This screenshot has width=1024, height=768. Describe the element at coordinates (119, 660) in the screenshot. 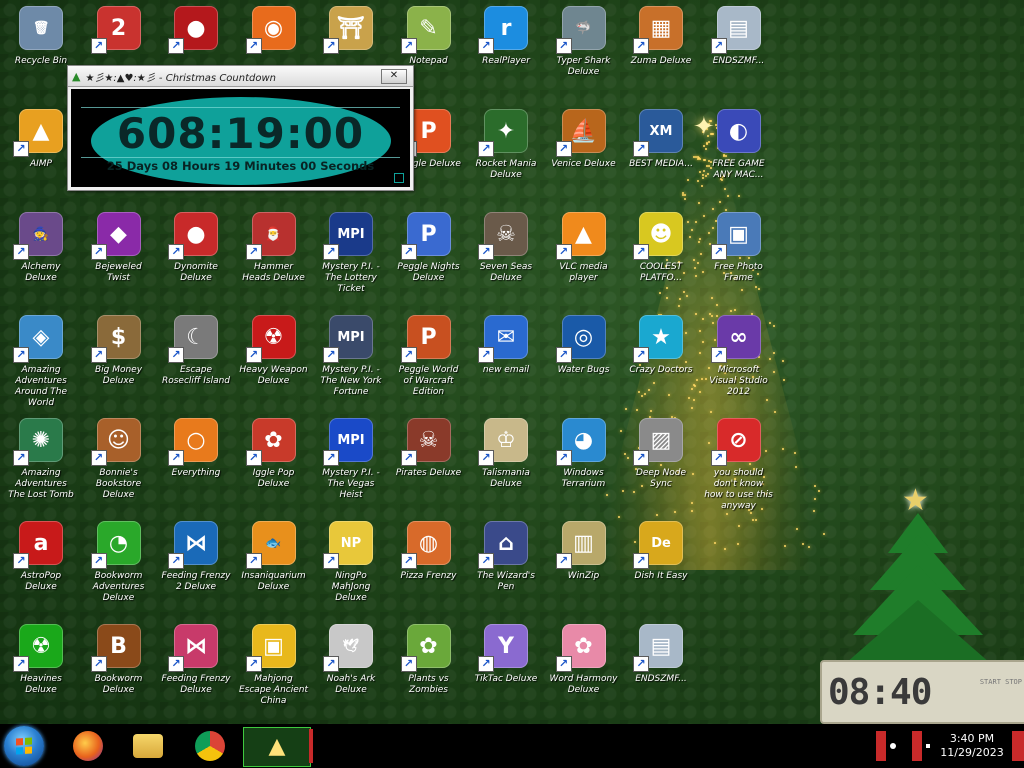

I see `desktop-icon: B ↗ Bookworm Deluxe` at that location.